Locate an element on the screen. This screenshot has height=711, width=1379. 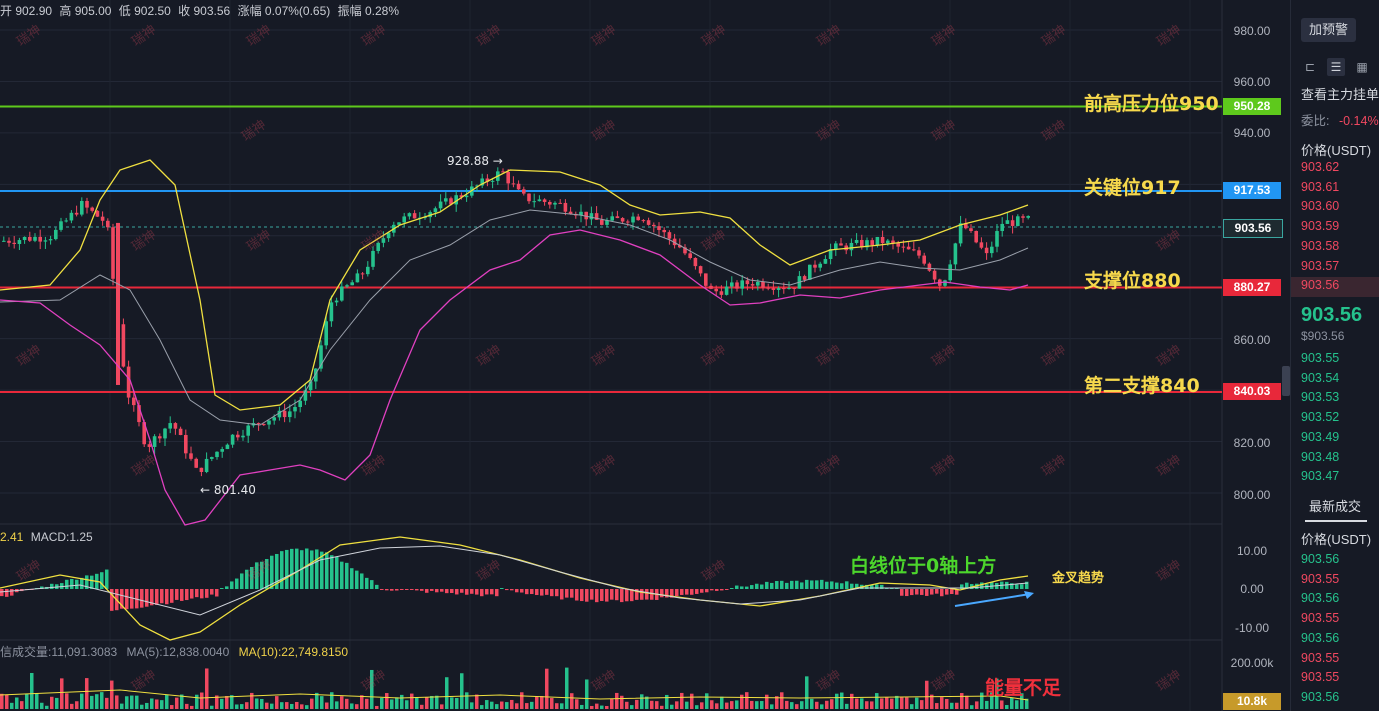
price-level-box: 950.28 is located at coordinates (1252, 106).